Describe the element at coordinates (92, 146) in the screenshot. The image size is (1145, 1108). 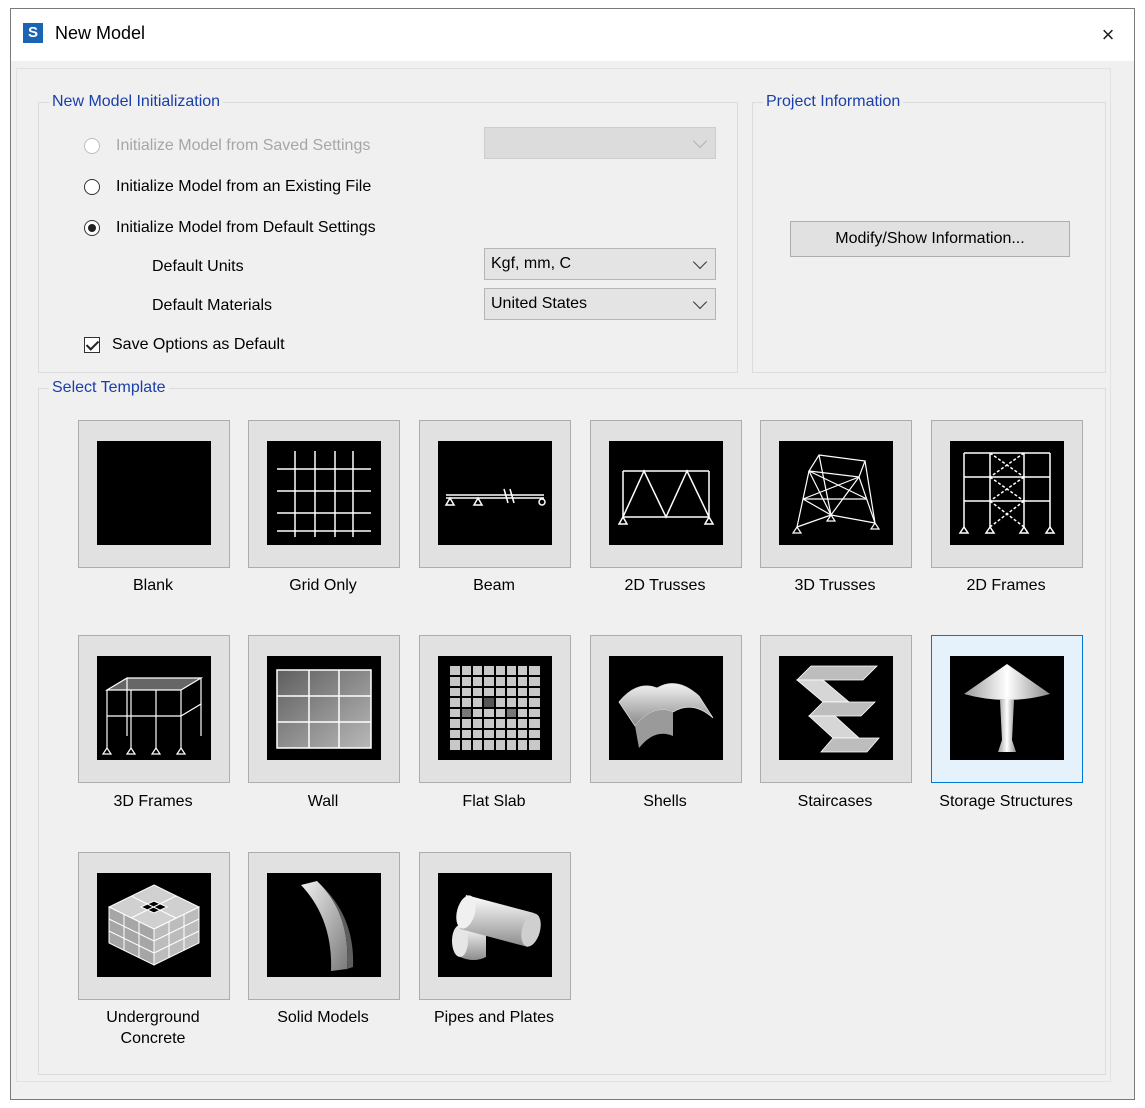
I see `radio-saved-settings` at that location.